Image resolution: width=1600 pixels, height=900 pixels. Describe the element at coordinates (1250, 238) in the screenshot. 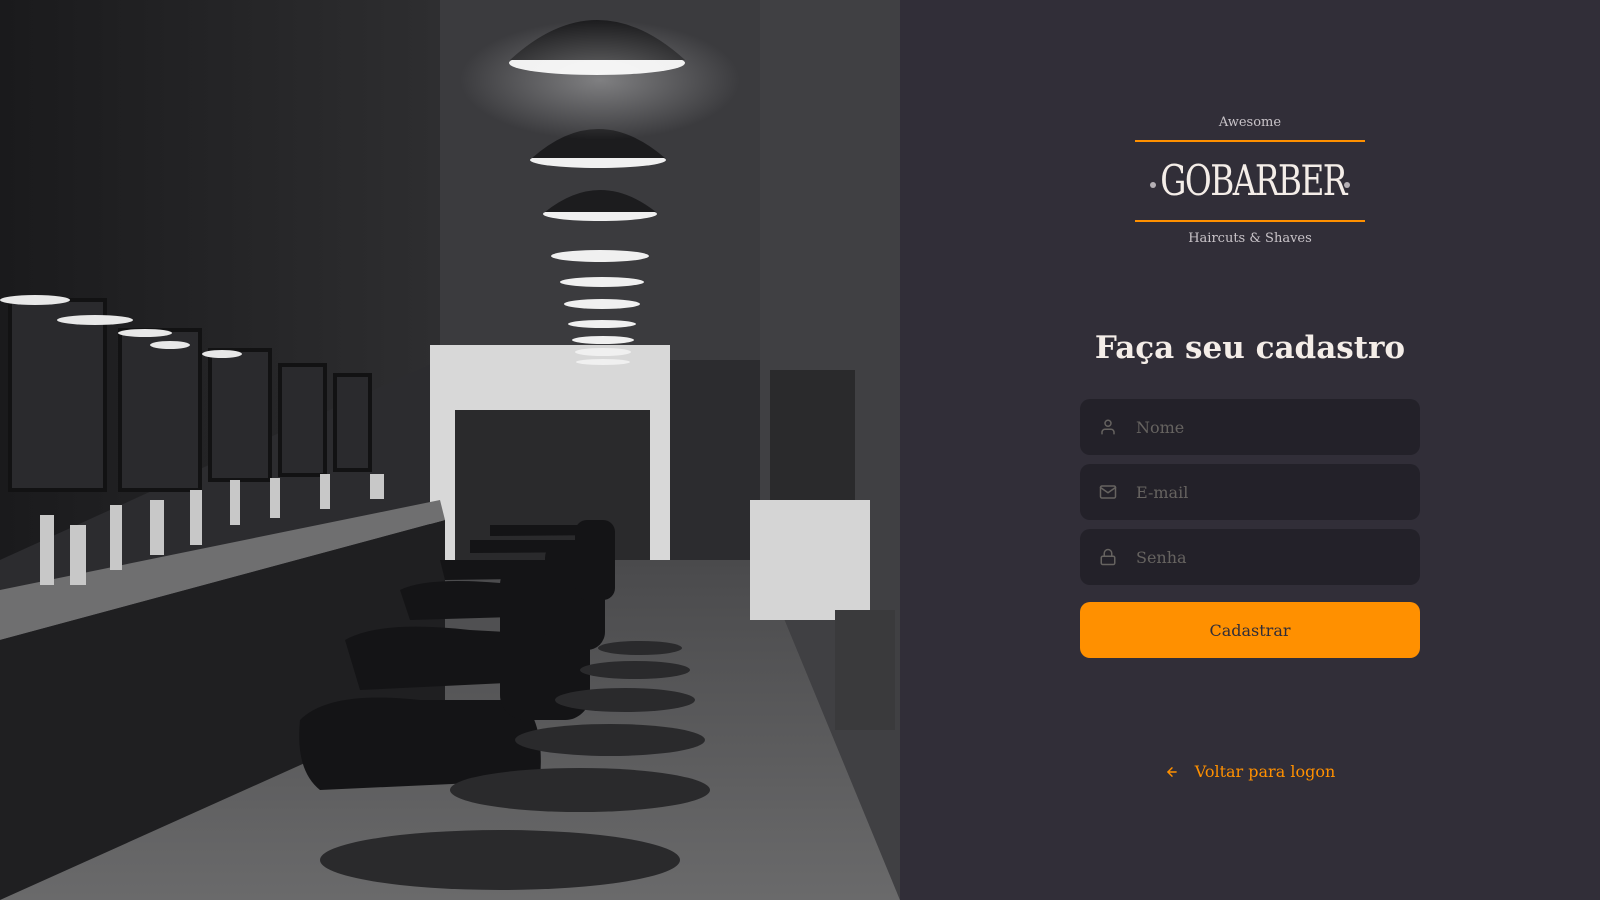

I see `logo-tagline: Haircuts & Shaves` at that location.